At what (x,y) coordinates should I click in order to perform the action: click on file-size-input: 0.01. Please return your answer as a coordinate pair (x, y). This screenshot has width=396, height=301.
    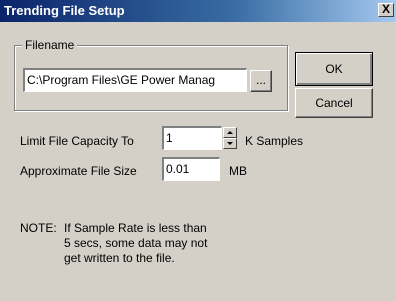
    Looking at the image, I should click on (191, 169).